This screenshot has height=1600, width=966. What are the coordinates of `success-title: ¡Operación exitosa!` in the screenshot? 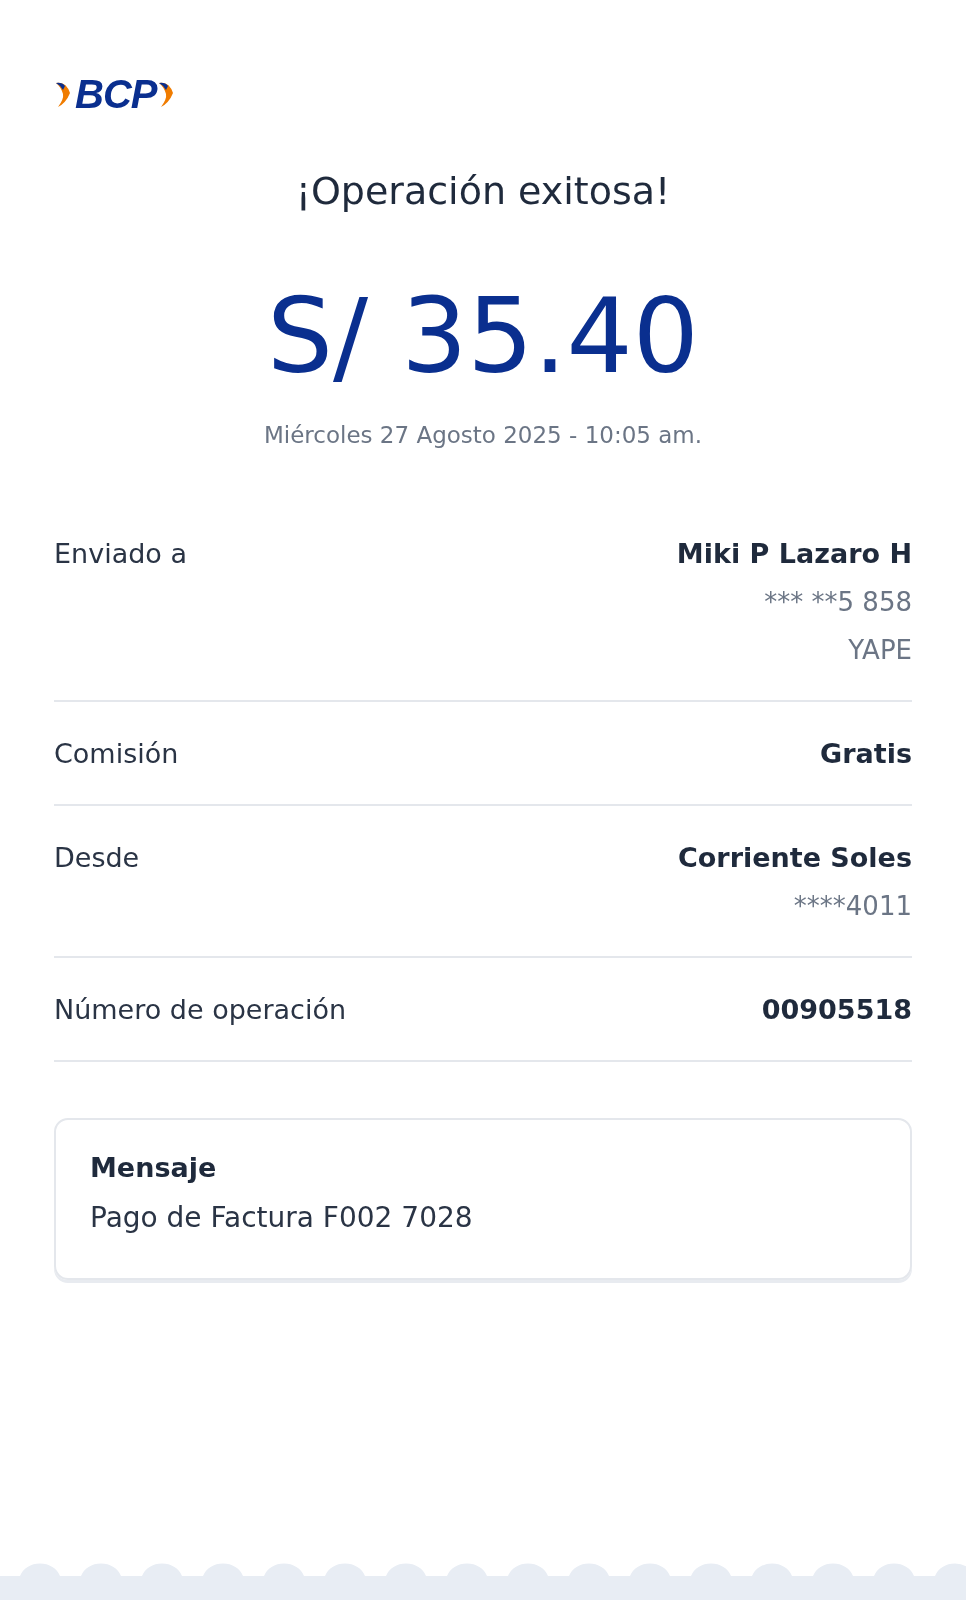 It's located at (483, 191).